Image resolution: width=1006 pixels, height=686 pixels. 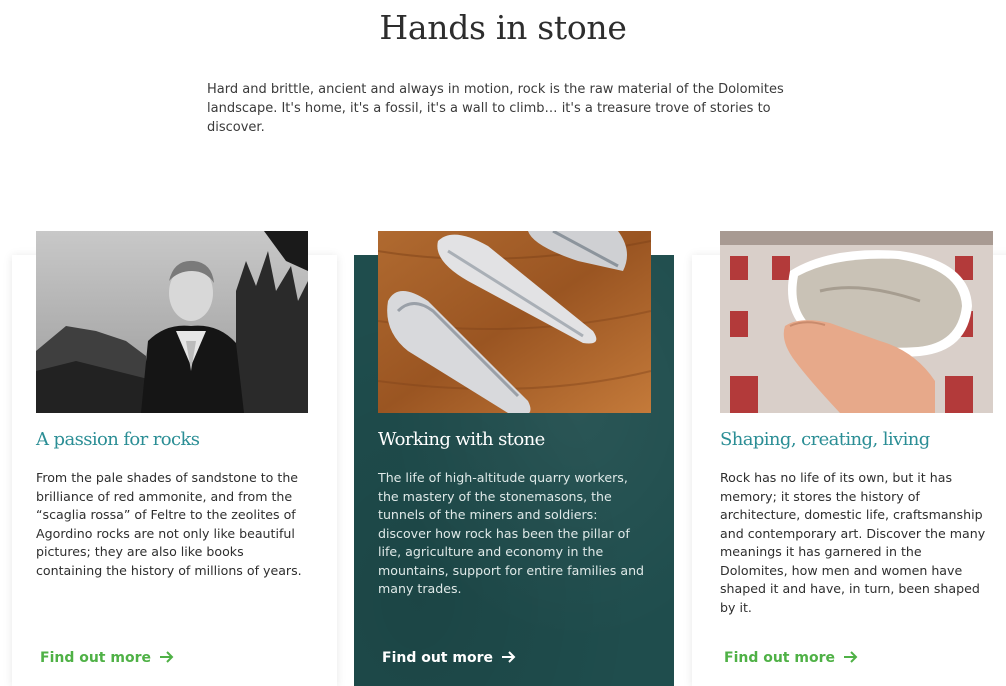 I want to click on card-title-working-with-stone: Working with stone, so click(x=461, y=439).